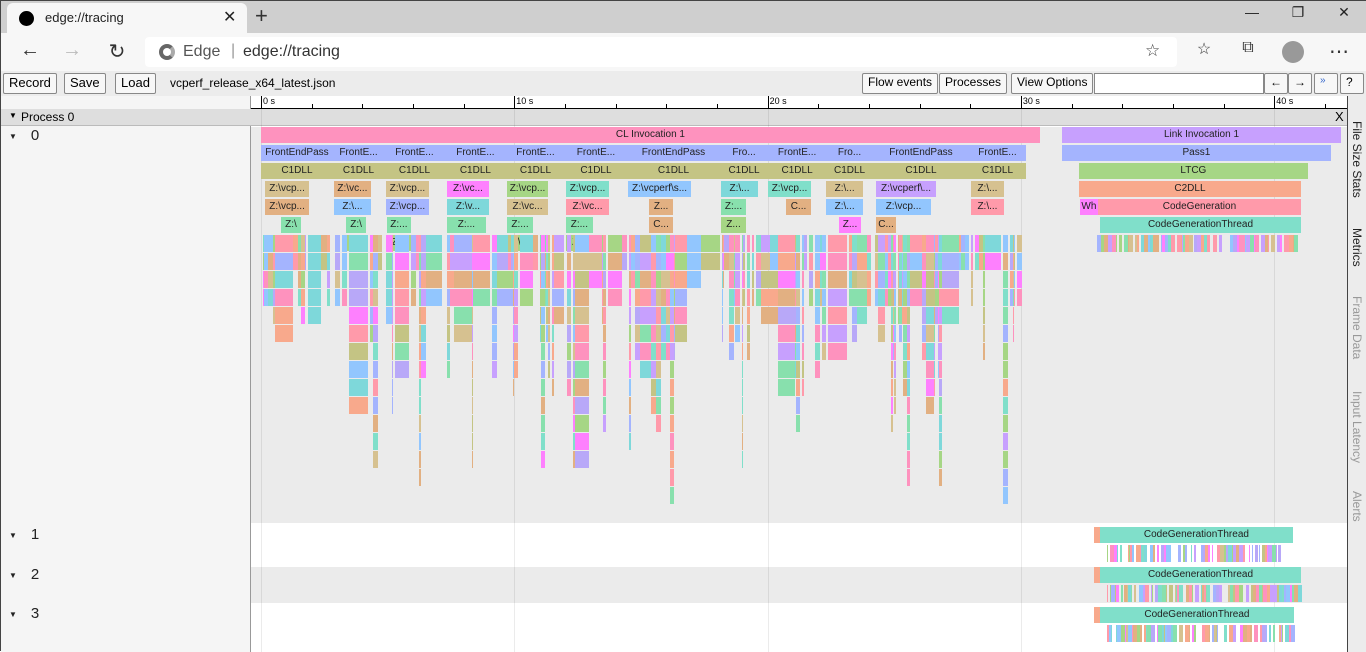 Image resolution: width=1366 pixels, height=652 pixels. Describe the element at coordinates (35, 613) in the screenshot. I see `thread-id: 3` at that location.